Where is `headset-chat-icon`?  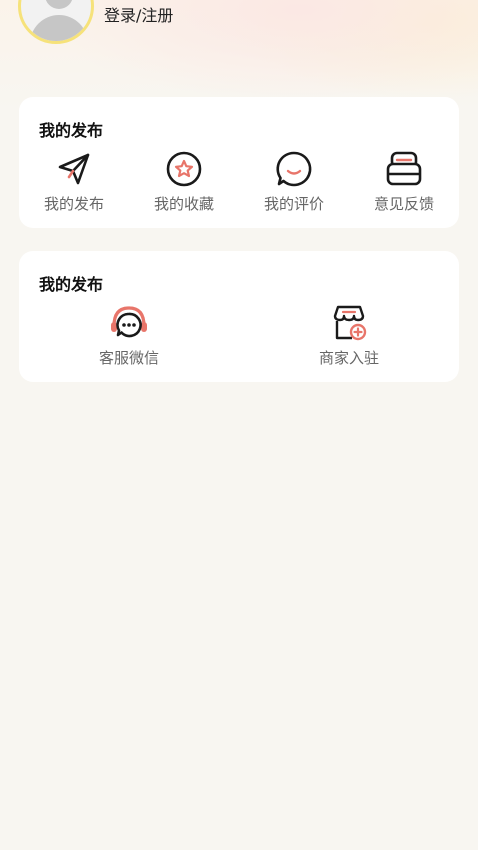 headset-chat-icon is located at coordinates (129, 323).